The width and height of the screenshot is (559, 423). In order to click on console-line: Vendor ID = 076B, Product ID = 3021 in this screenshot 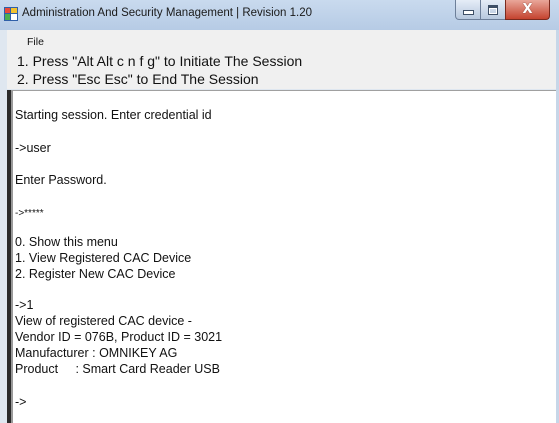, I will do `click(119, 337)`.